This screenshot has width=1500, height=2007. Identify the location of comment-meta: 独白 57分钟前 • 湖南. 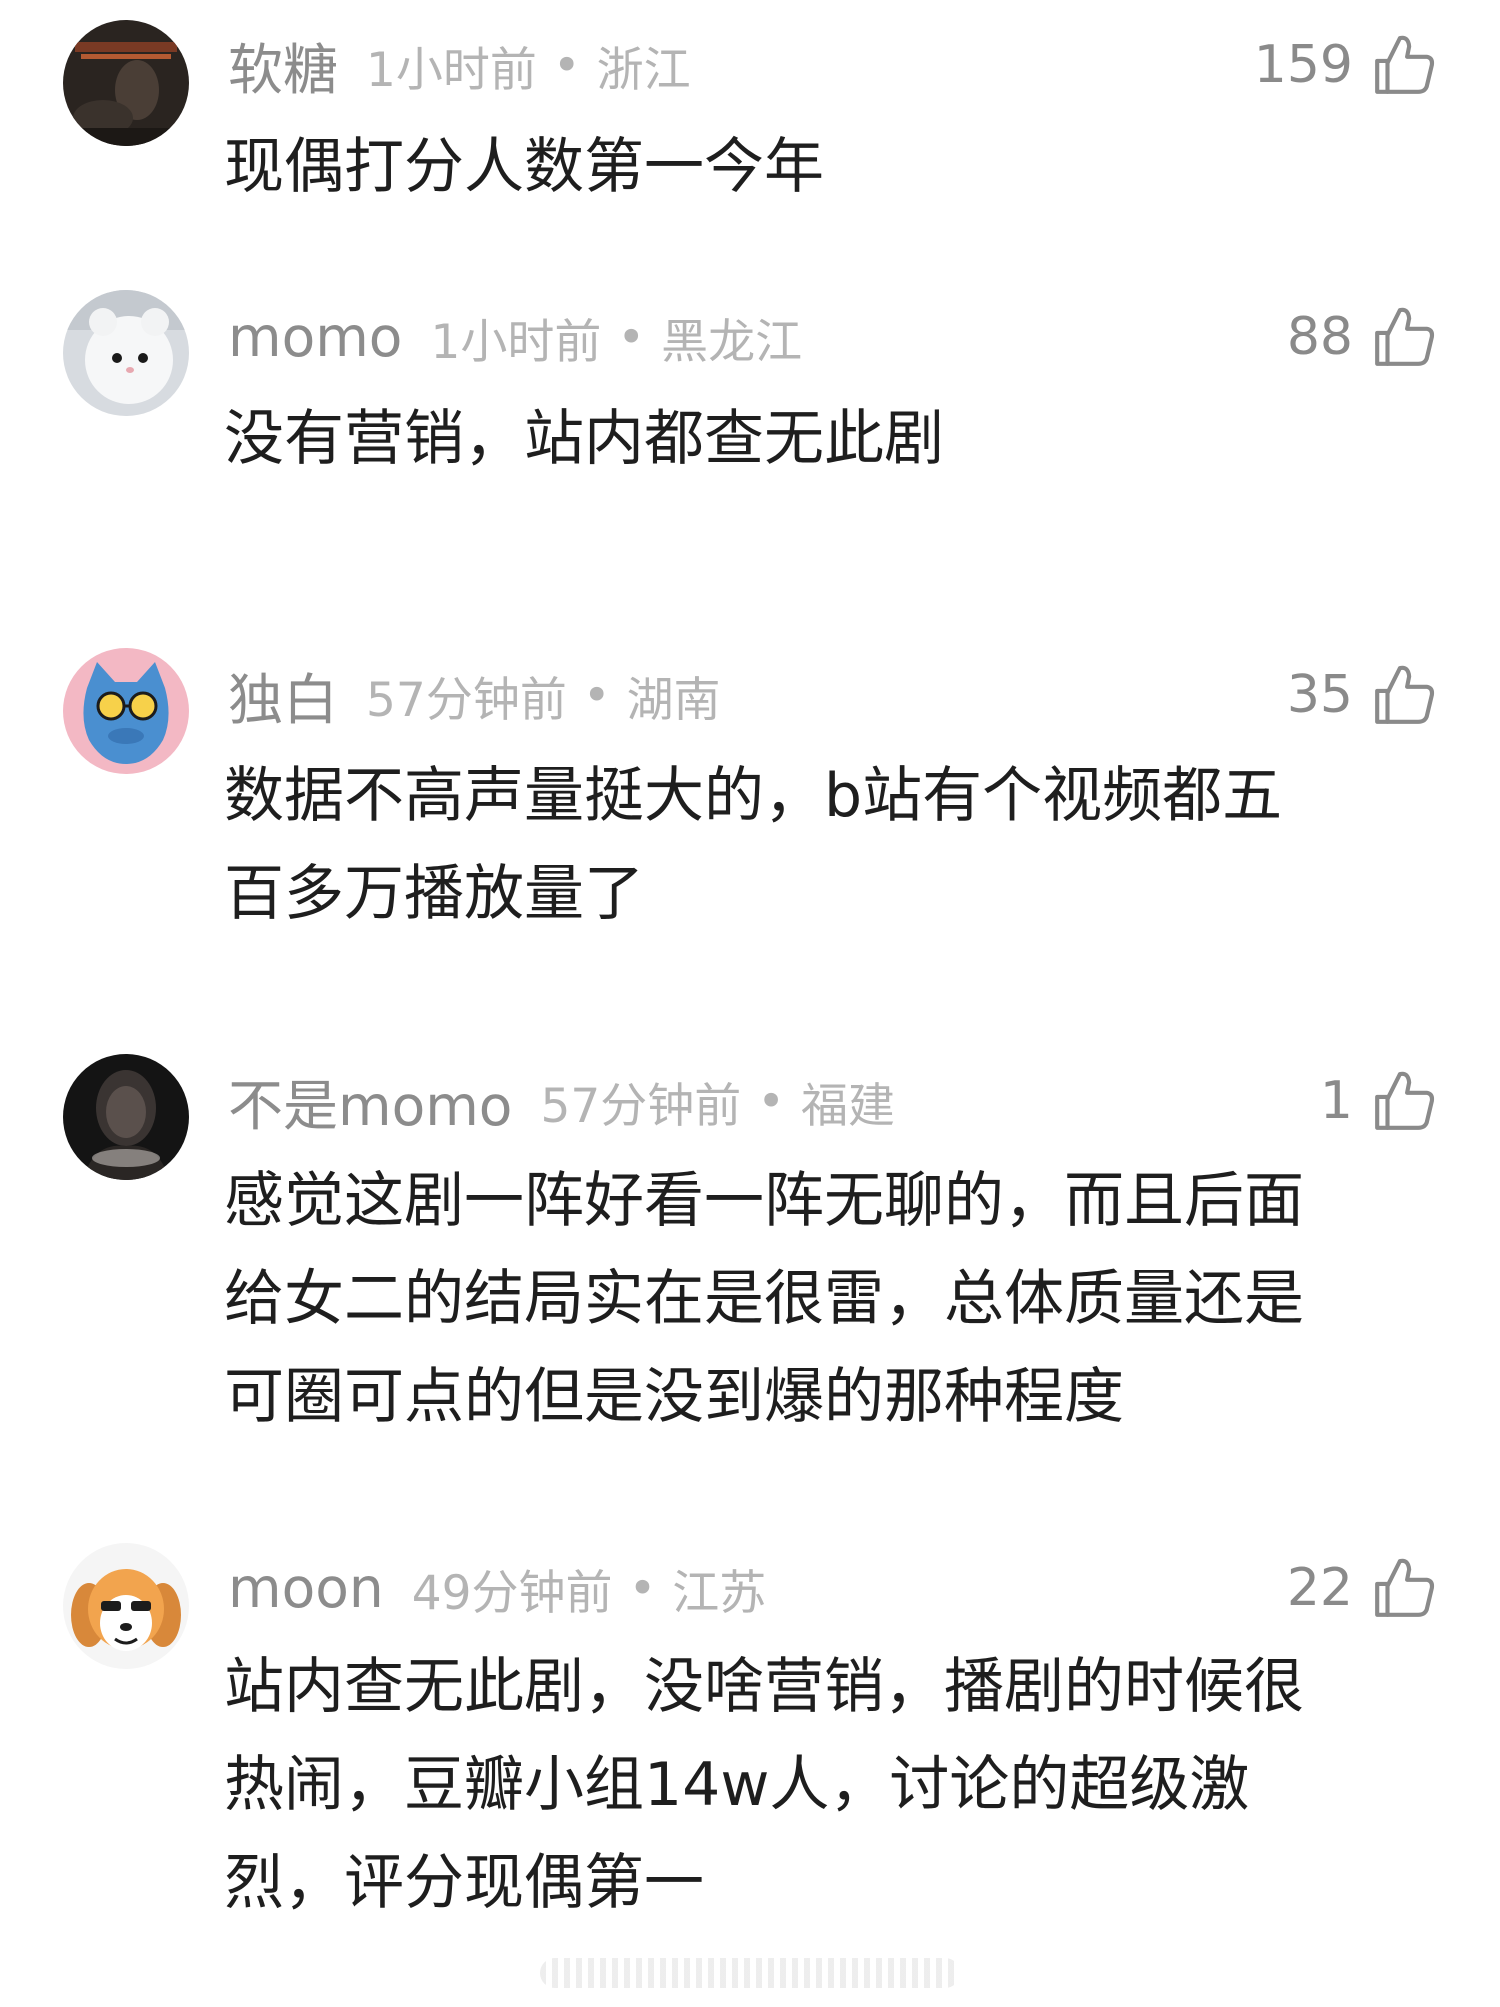
(474, 696).